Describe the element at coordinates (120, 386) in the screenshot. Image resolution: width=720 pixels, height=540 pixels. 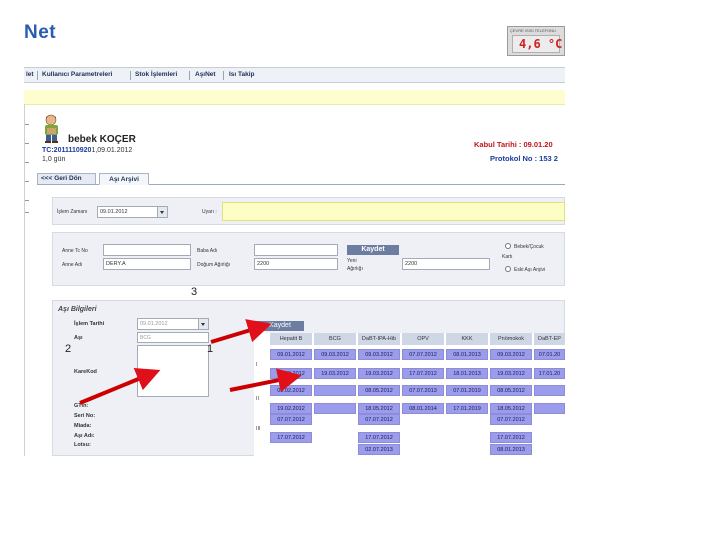
I see `arrow-2-to-karekod` at that location.